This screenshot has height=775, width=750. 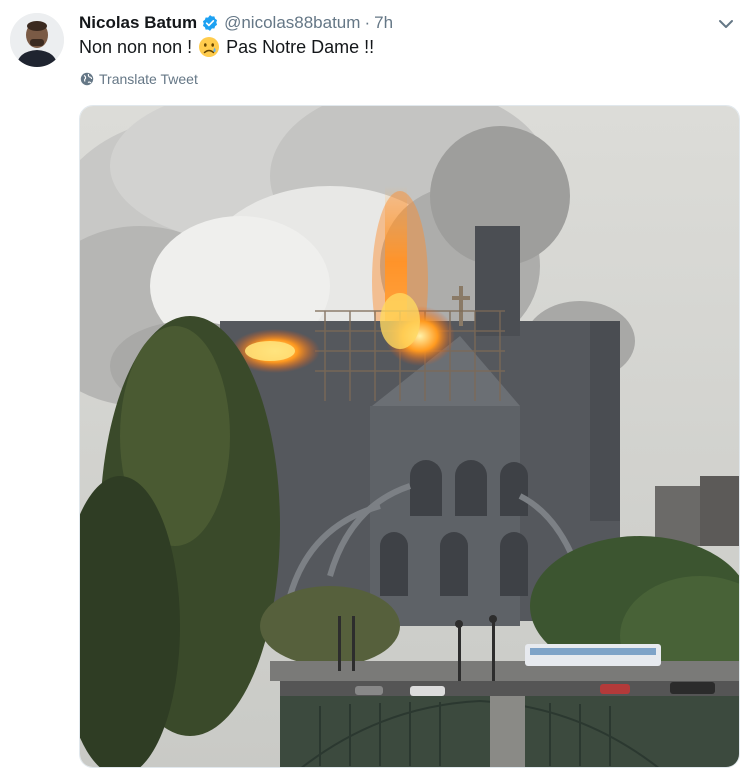 What do you see at coordinates (138, 23) in the screenshot?
I see `author-name: Nicolas Batum` at bounding box center [138, 23].